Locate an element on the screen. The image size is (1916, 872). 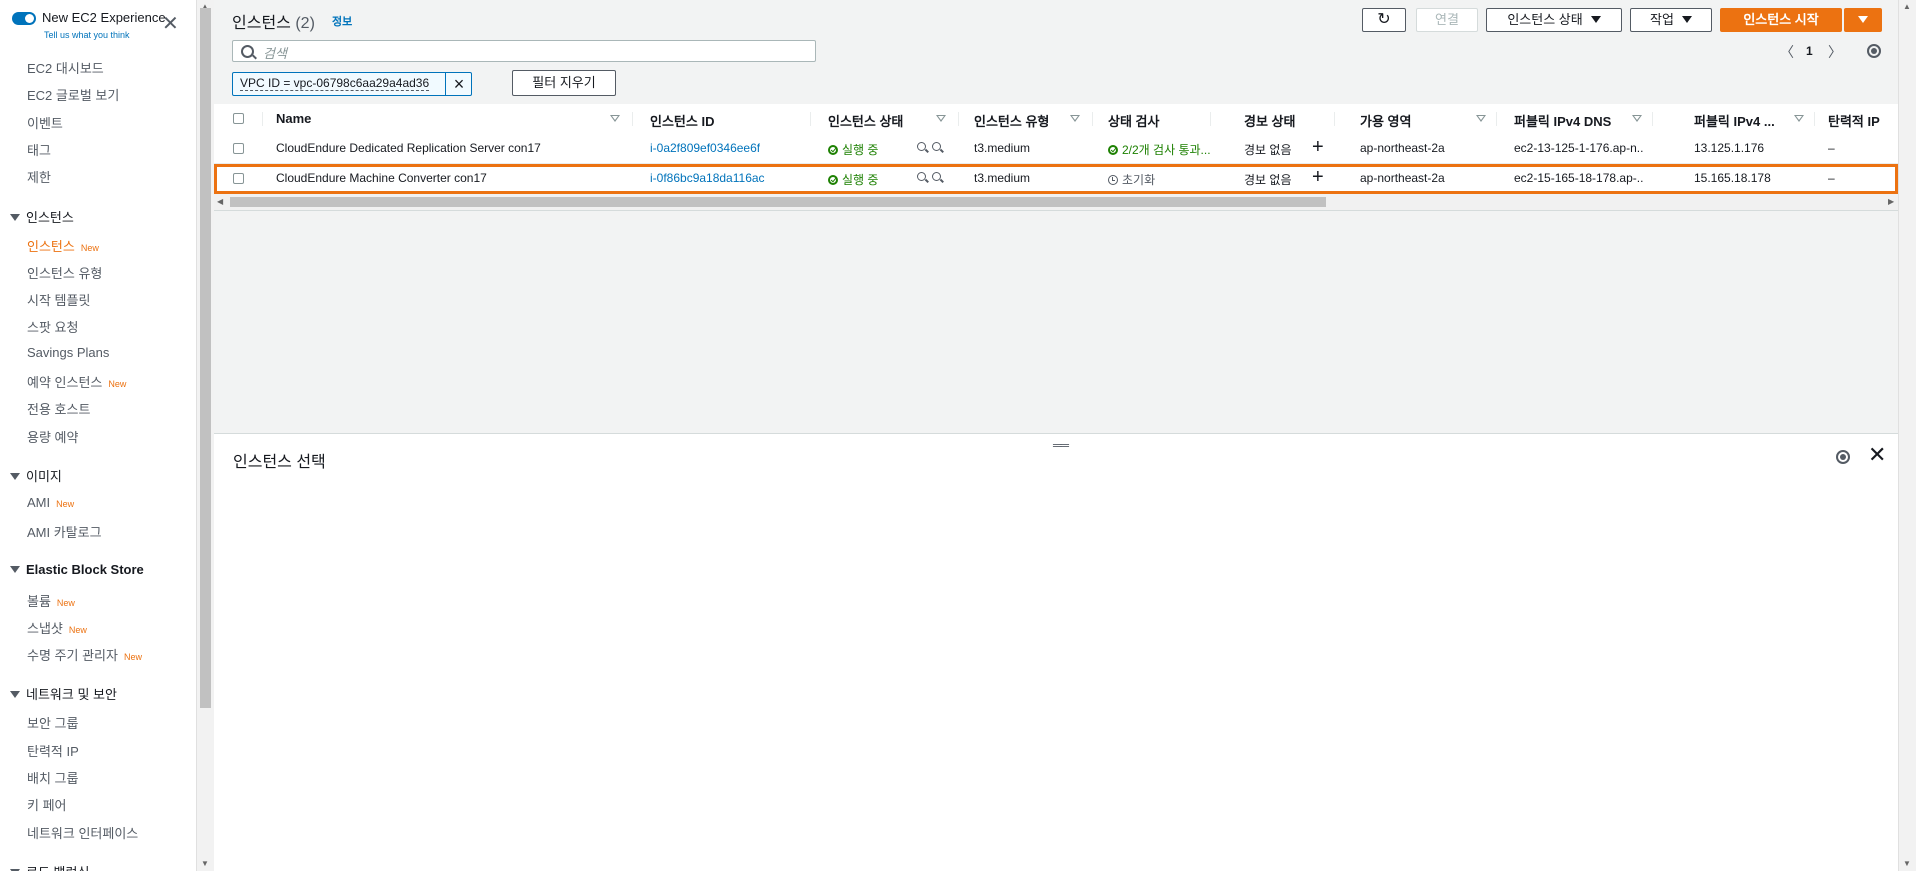
next-page-icon: 〉 is located at coordinates (1835, 52).